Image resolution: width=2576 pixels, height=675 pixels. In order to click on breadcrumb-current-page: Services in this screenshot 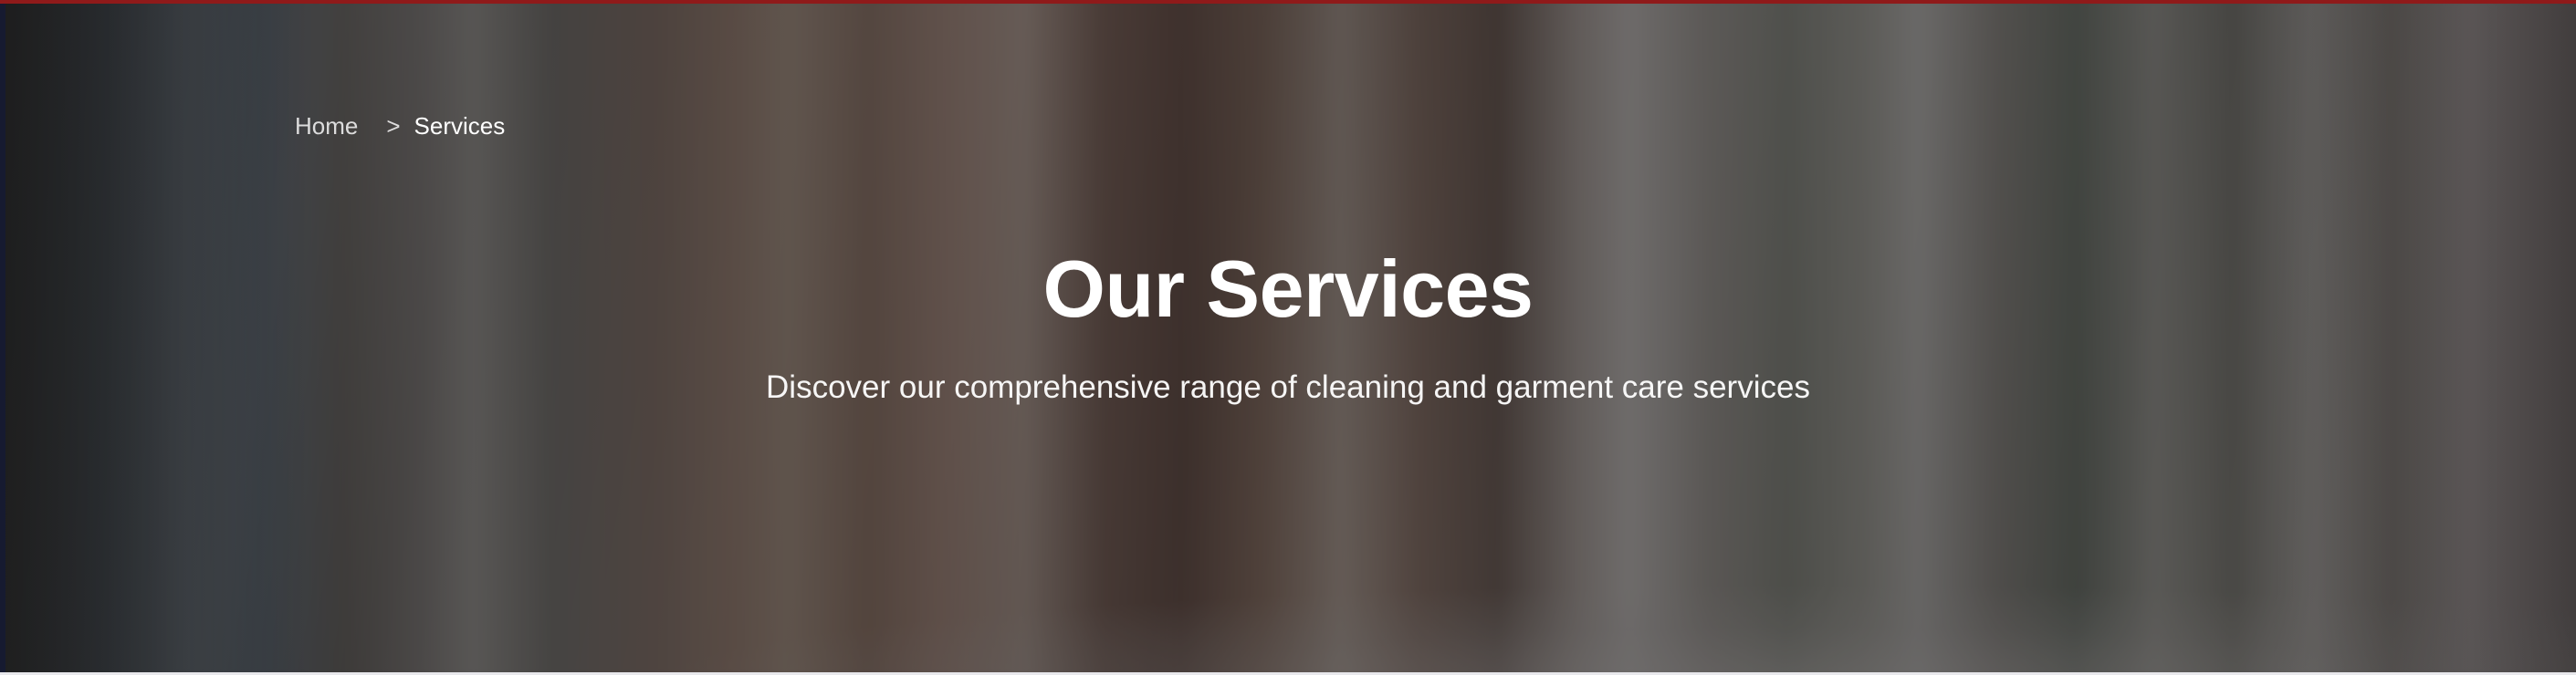, I will do `click(460, 126)`.